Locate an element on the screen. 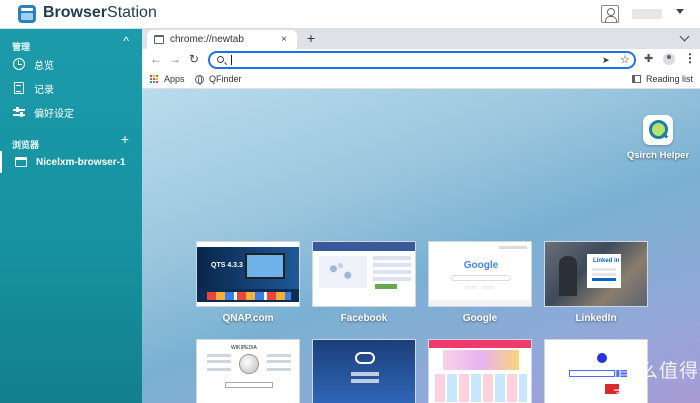  document-icon is located at coordinates (19, 88).